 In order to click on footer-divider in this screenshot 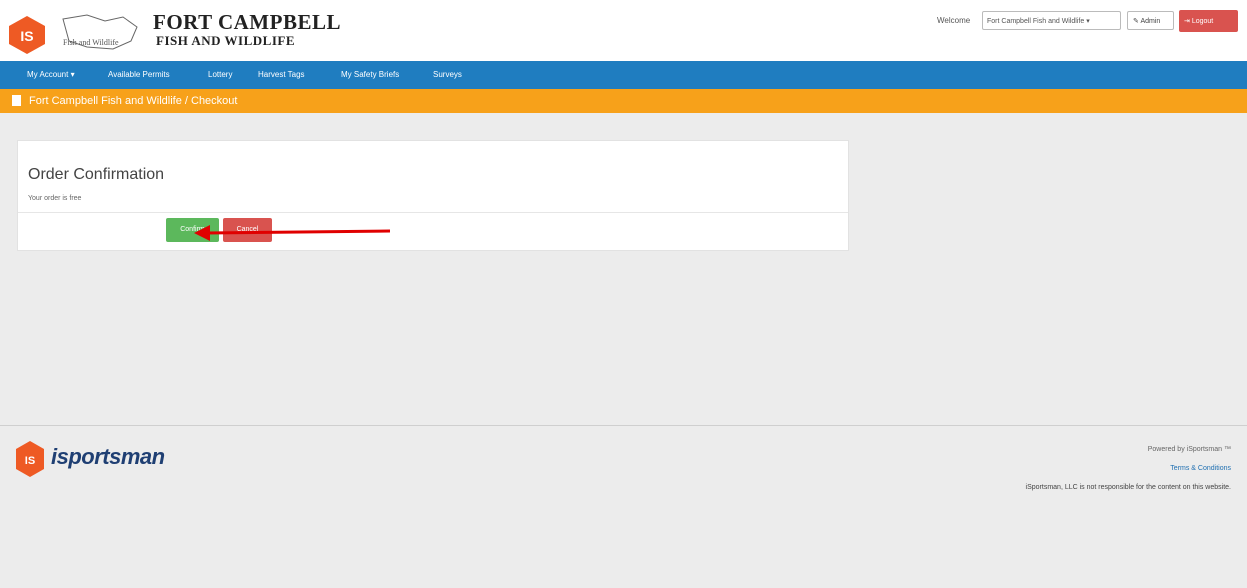, I will do `click(623, 425)`.